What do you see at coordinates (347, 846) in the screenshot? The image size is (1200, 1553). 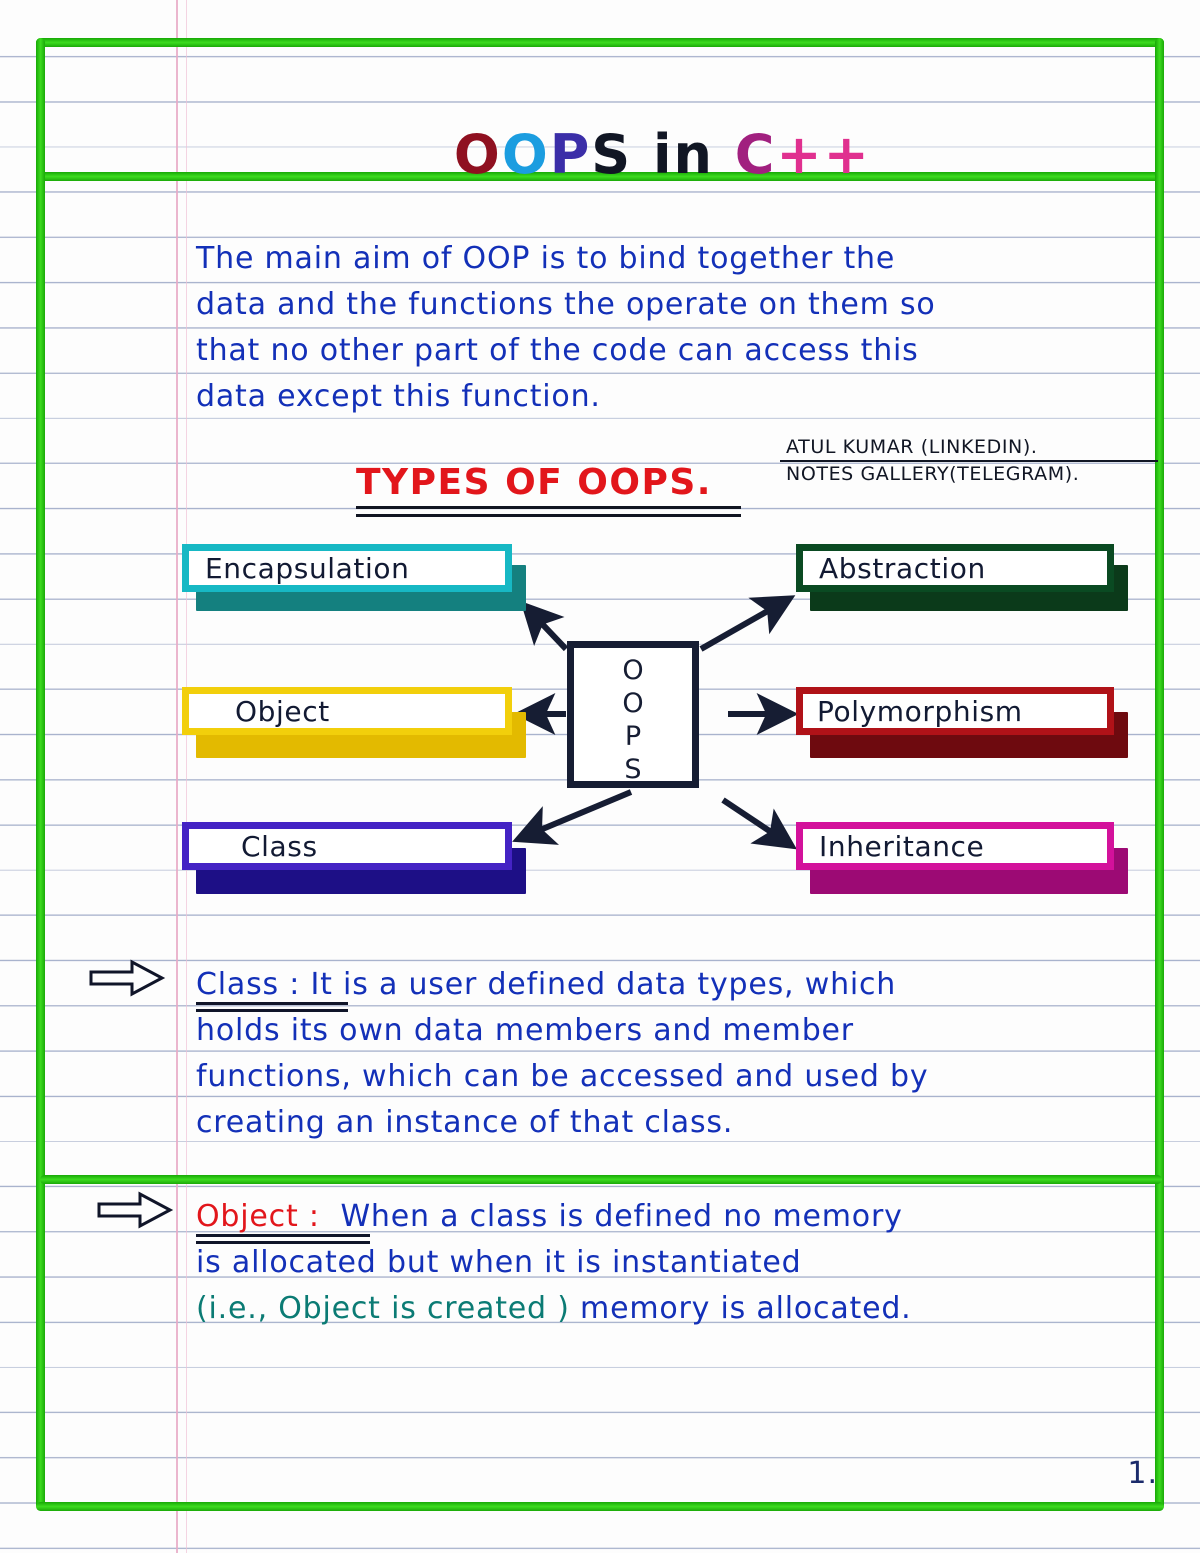 I see `node-class: Class` at bounding box center [347, 846].